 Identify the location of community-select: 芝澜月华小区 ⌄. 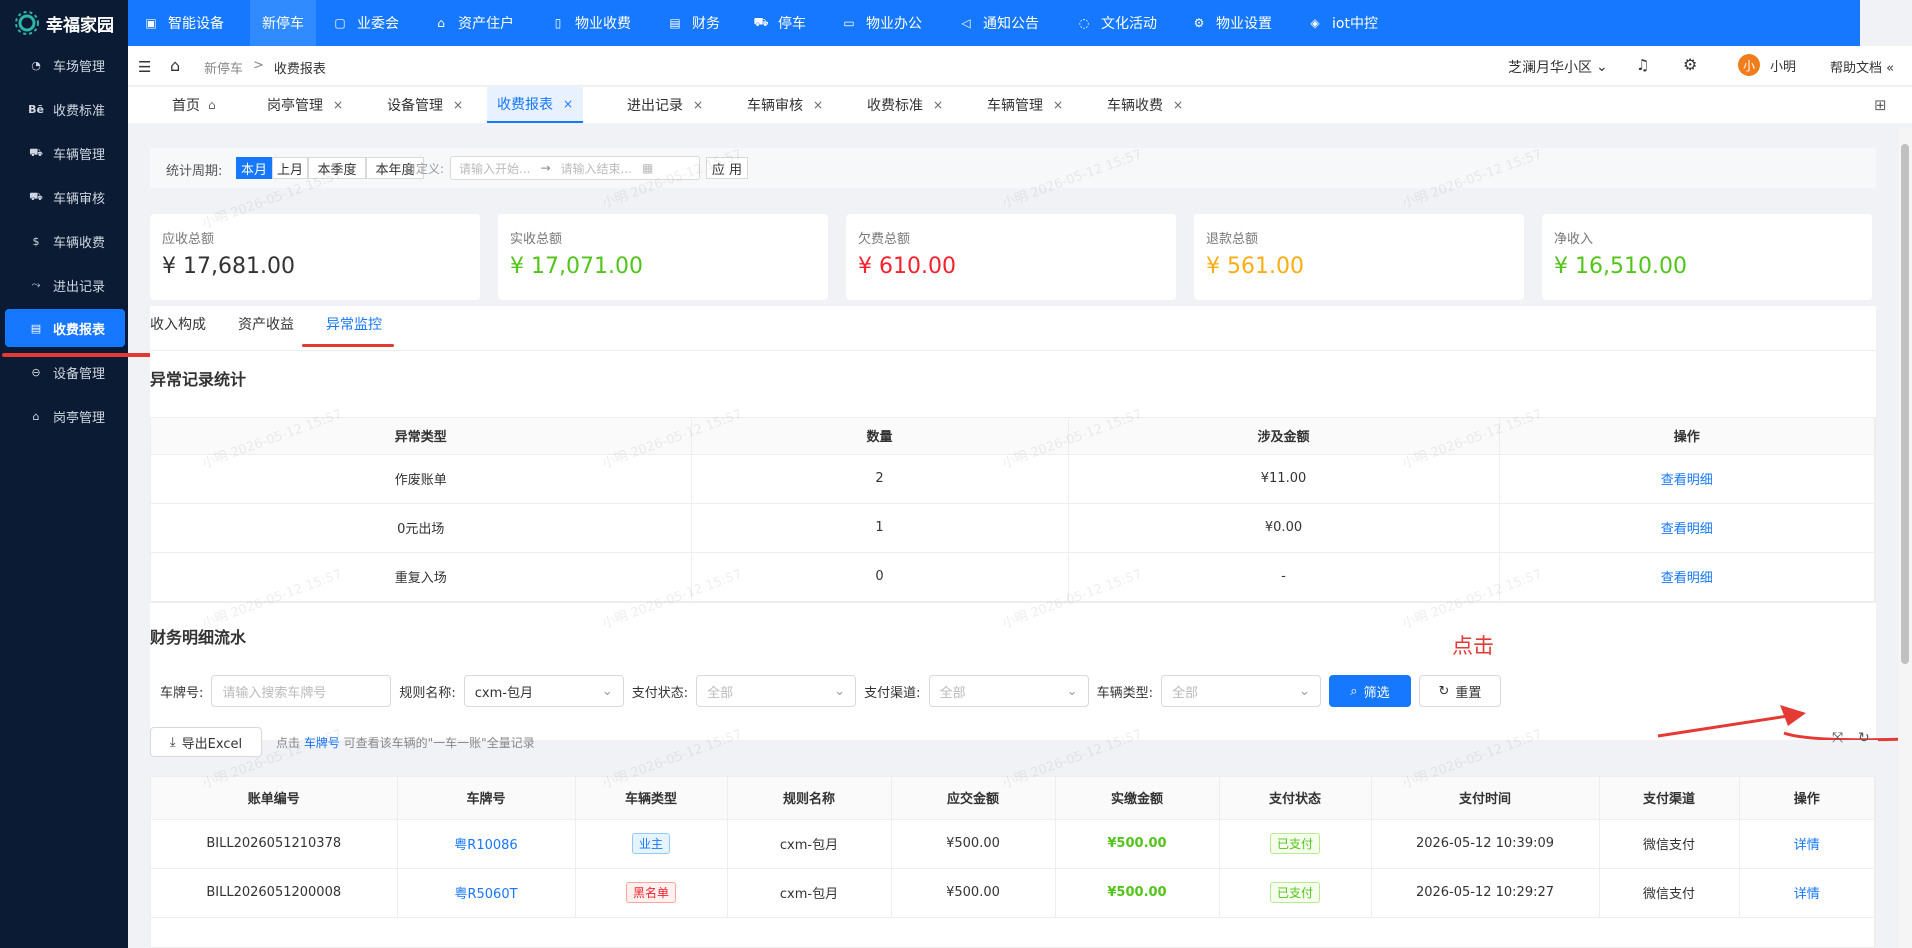
(1558, 67).